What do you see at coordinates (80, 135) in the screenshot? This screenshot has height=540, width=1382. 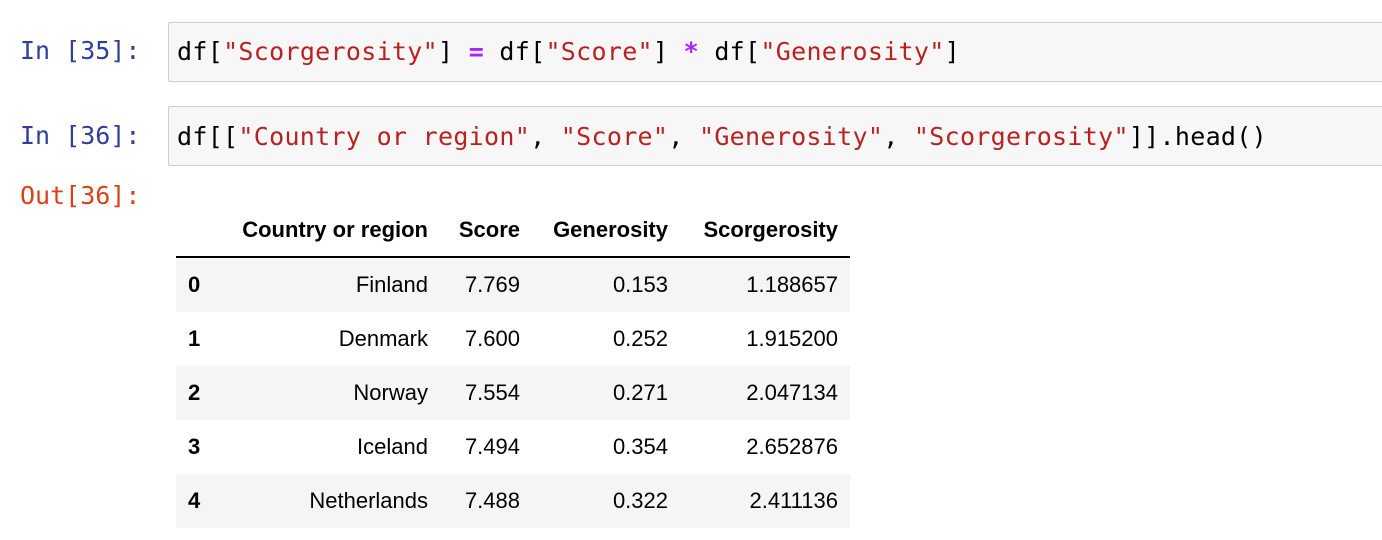 I see `input-prompt-36: In [36]:` at bounding box center [80, 135].